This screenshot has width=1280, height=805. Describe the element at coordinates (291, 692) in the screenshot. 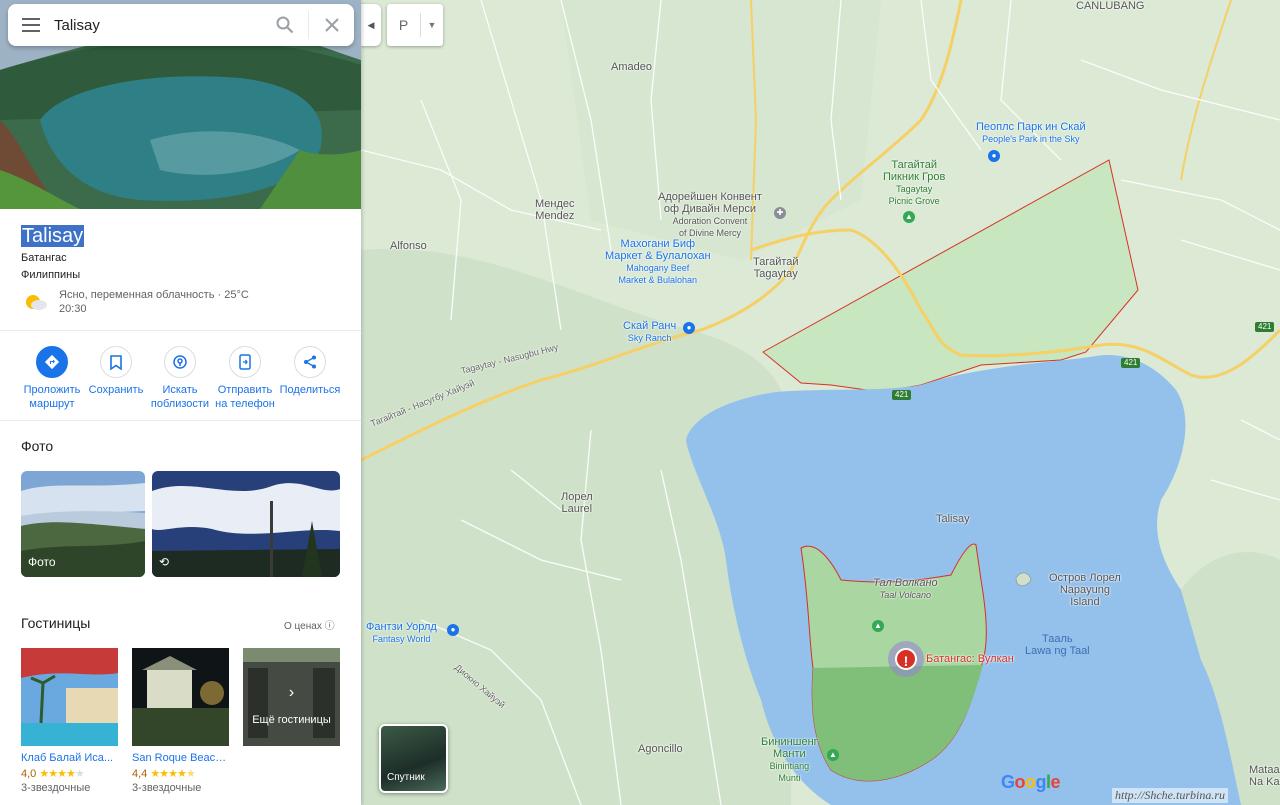

I see `chevron-right-icon: ›` at that location.